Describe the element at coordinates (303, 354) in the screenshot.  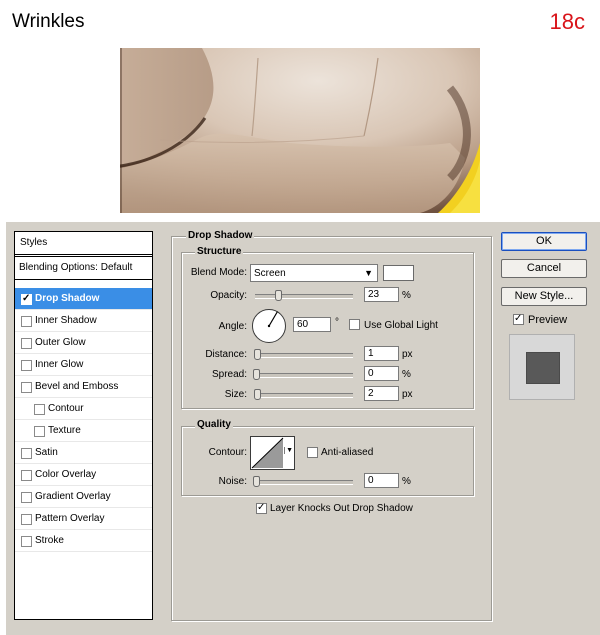
I see `distance-slider` at that location.